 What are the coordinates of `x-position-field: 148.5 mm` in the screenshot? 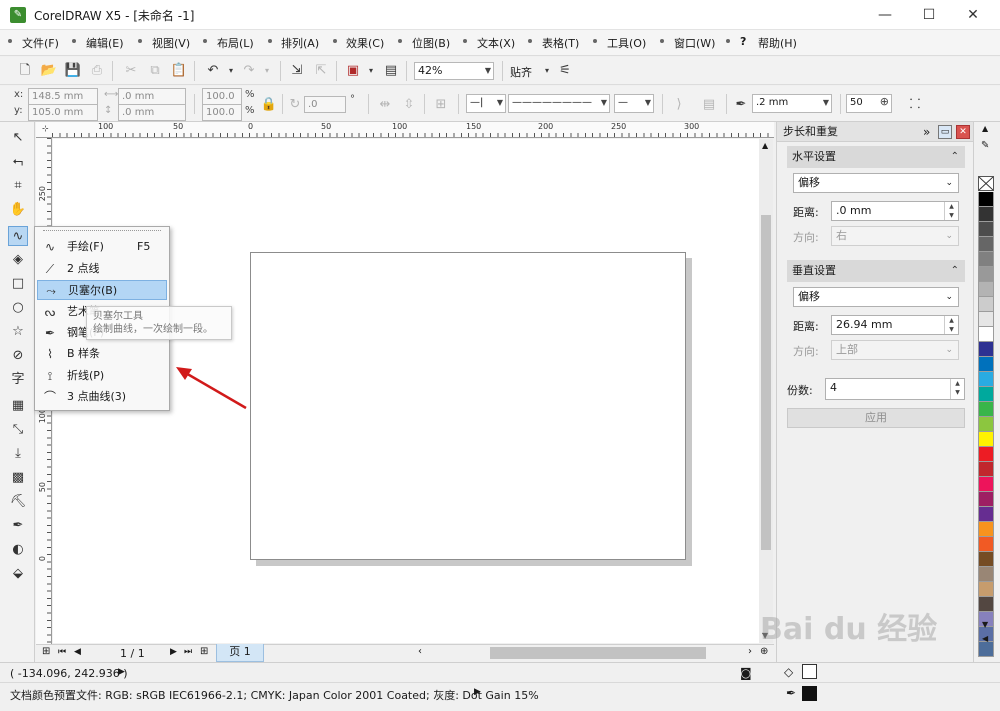 It's located at (63, 96).